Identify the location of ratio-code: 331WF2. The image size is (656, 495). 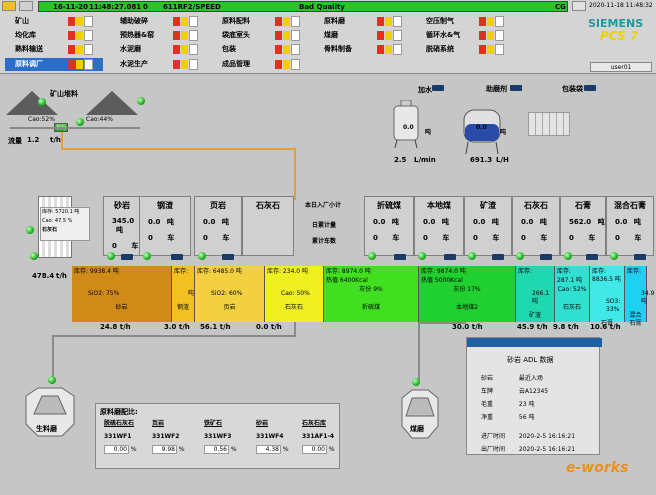
(166, 436).